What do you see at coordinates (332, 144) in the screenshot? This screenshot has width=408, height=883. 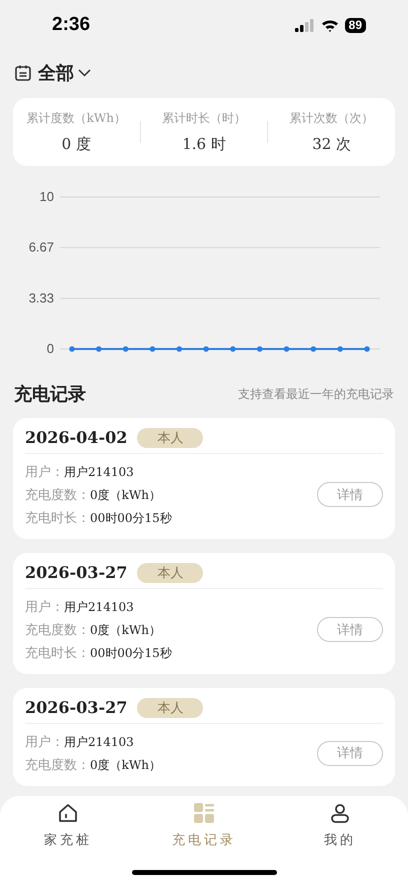 I see `stat-value: 32 次` at bounding box center [332, 144].